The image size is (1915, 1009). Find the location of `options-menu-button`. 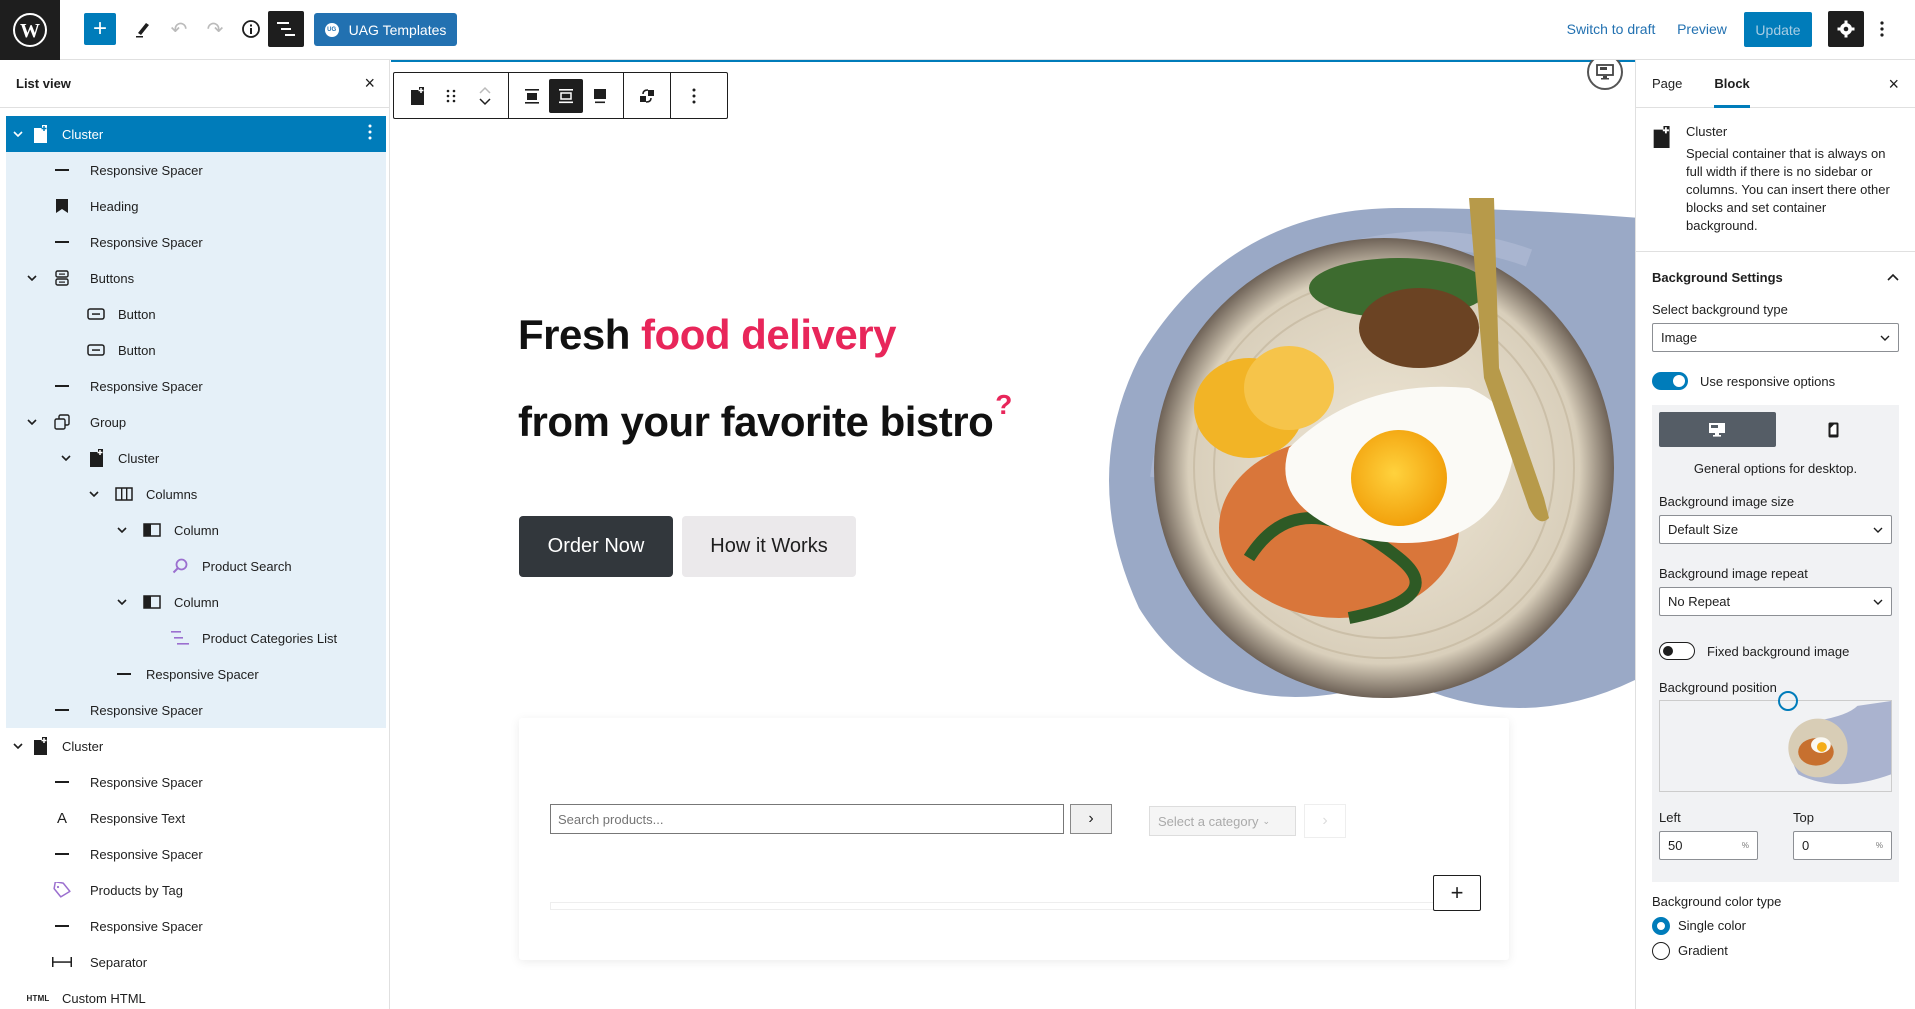

options-menu-button is located at coordinates (1882, 29).